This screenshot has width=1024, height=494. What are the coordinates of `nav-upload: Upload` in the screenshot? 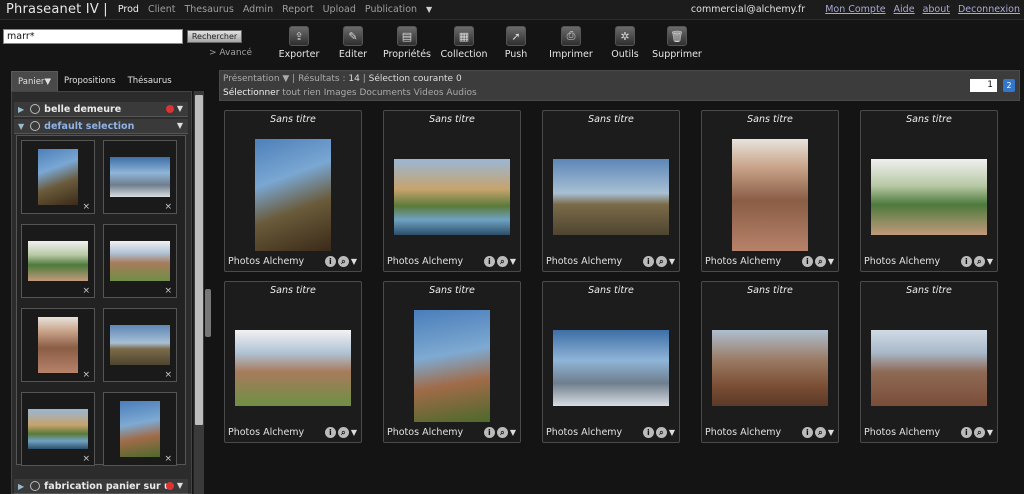 It's located at (339, 9).